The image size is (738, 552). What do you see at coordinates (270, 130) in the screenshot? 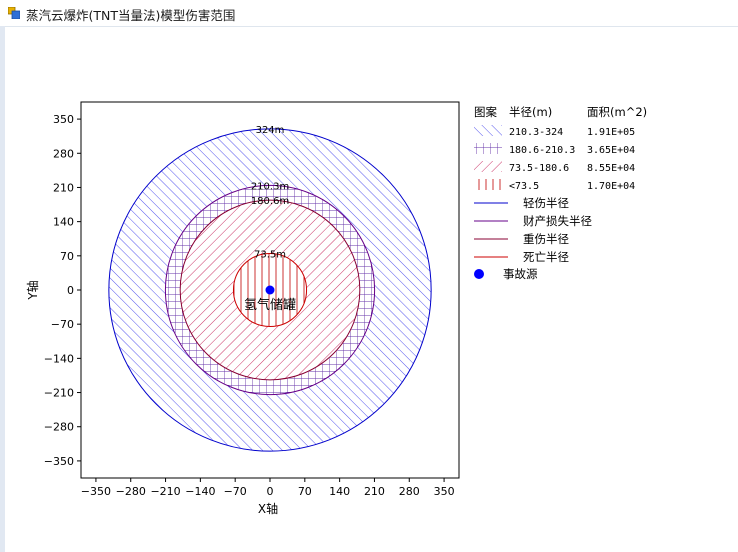
I see `ring-label-1: 324m` at bounding box center [270, 130].